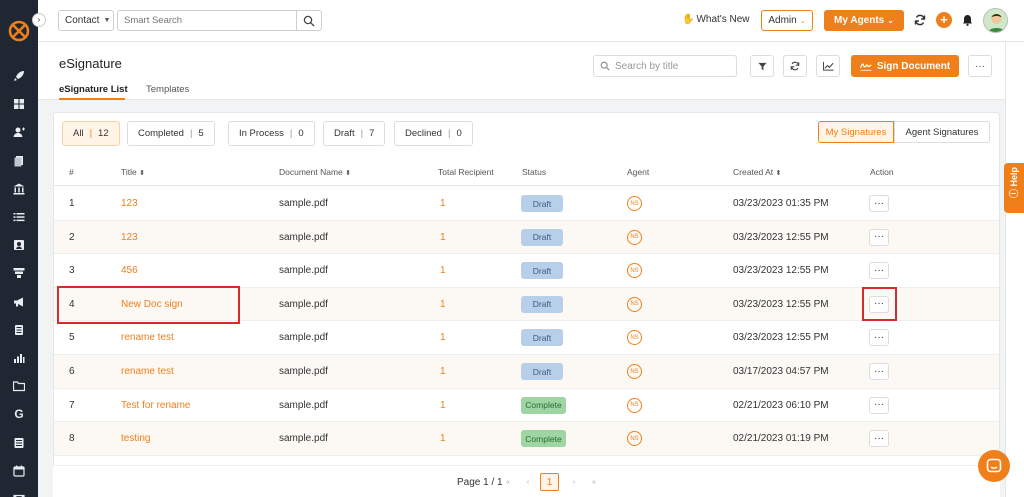  What do you see at coordinates (19, 245) in the screenshot?
I see `contact-card-icon` at bounding box center [19, 245].